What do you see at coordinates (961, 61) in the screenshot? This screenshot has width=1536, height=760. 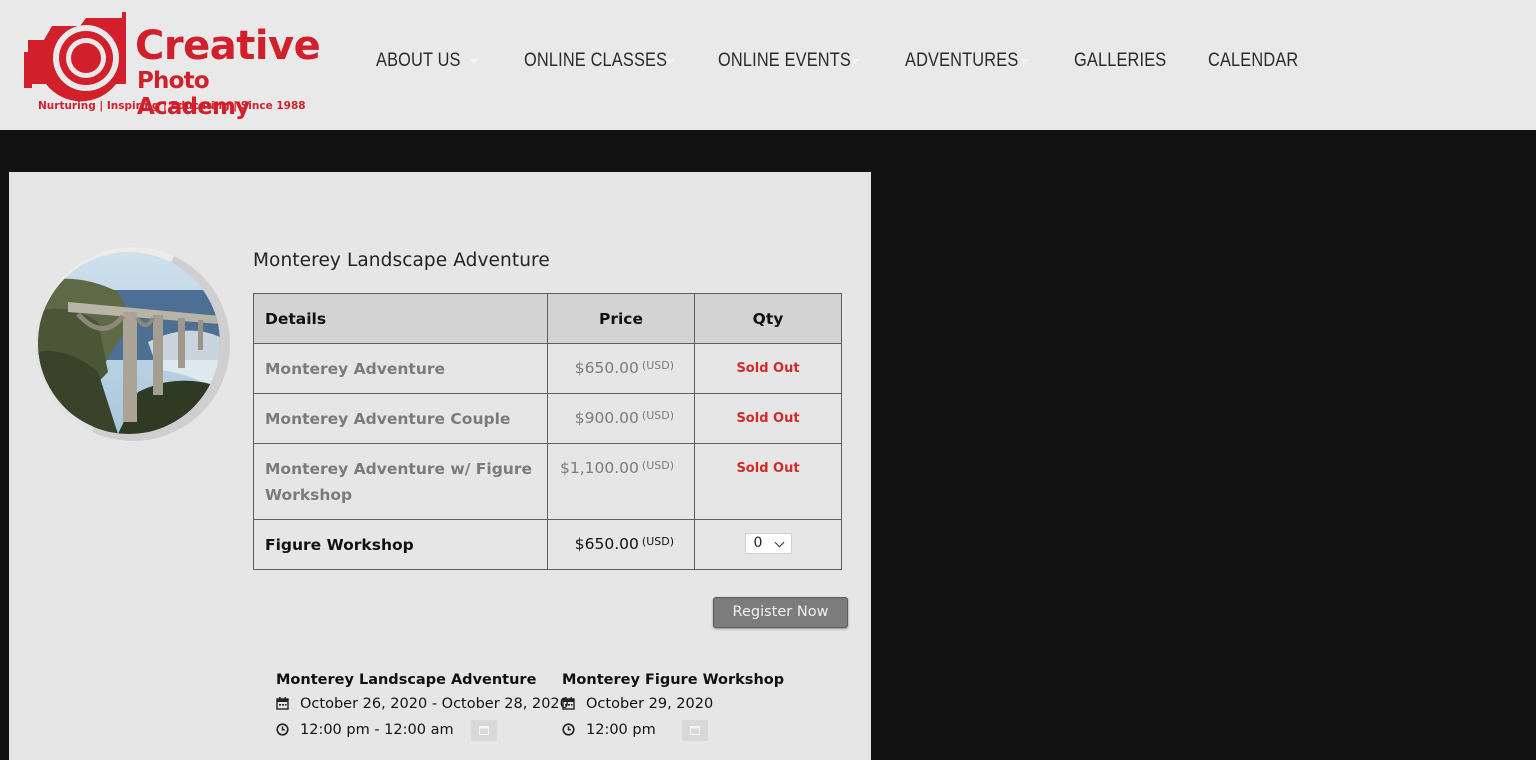 I see `nav-adventures: ADVENTURES` at bounding box center [961, 61].